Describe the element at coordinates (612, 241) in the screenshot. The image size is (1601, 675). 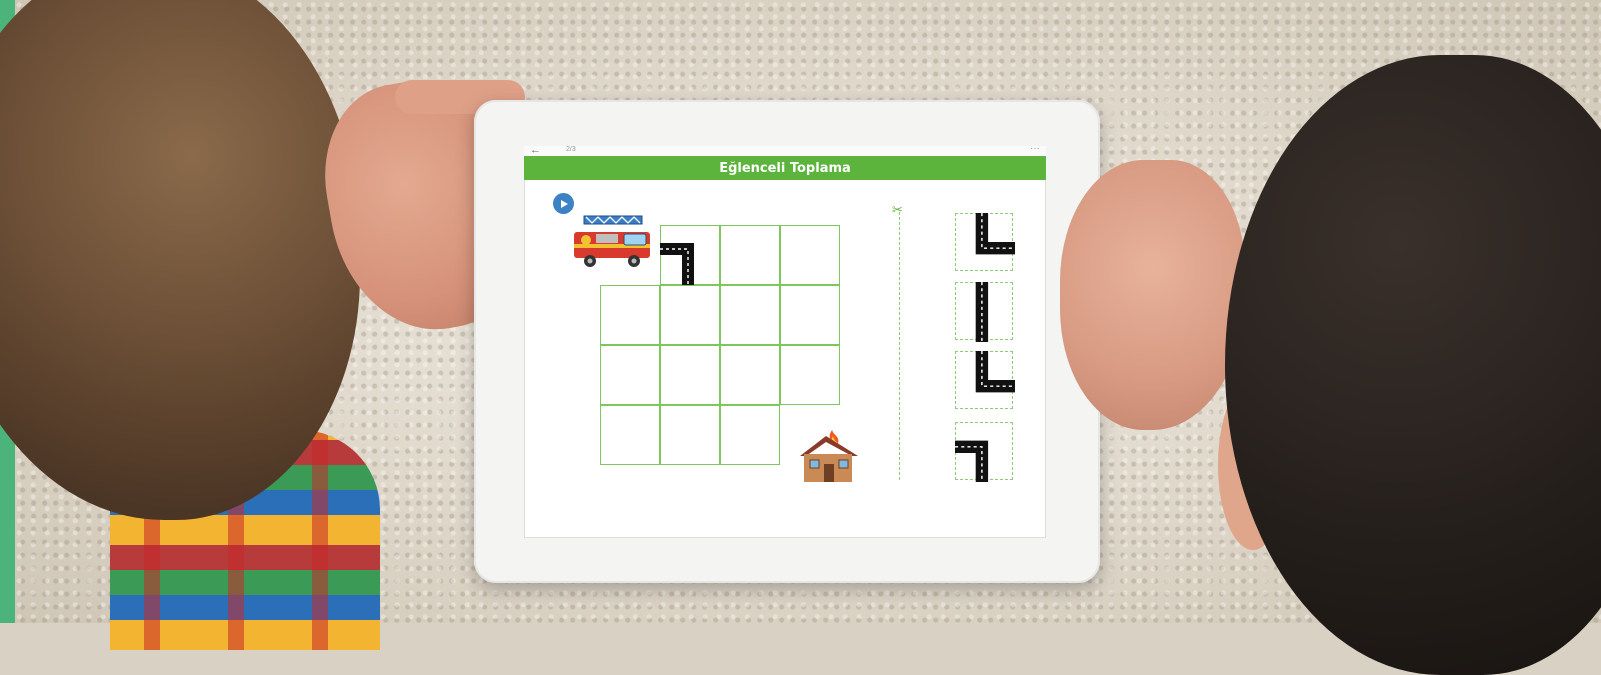
I see `fire-truck-icon` at that location.